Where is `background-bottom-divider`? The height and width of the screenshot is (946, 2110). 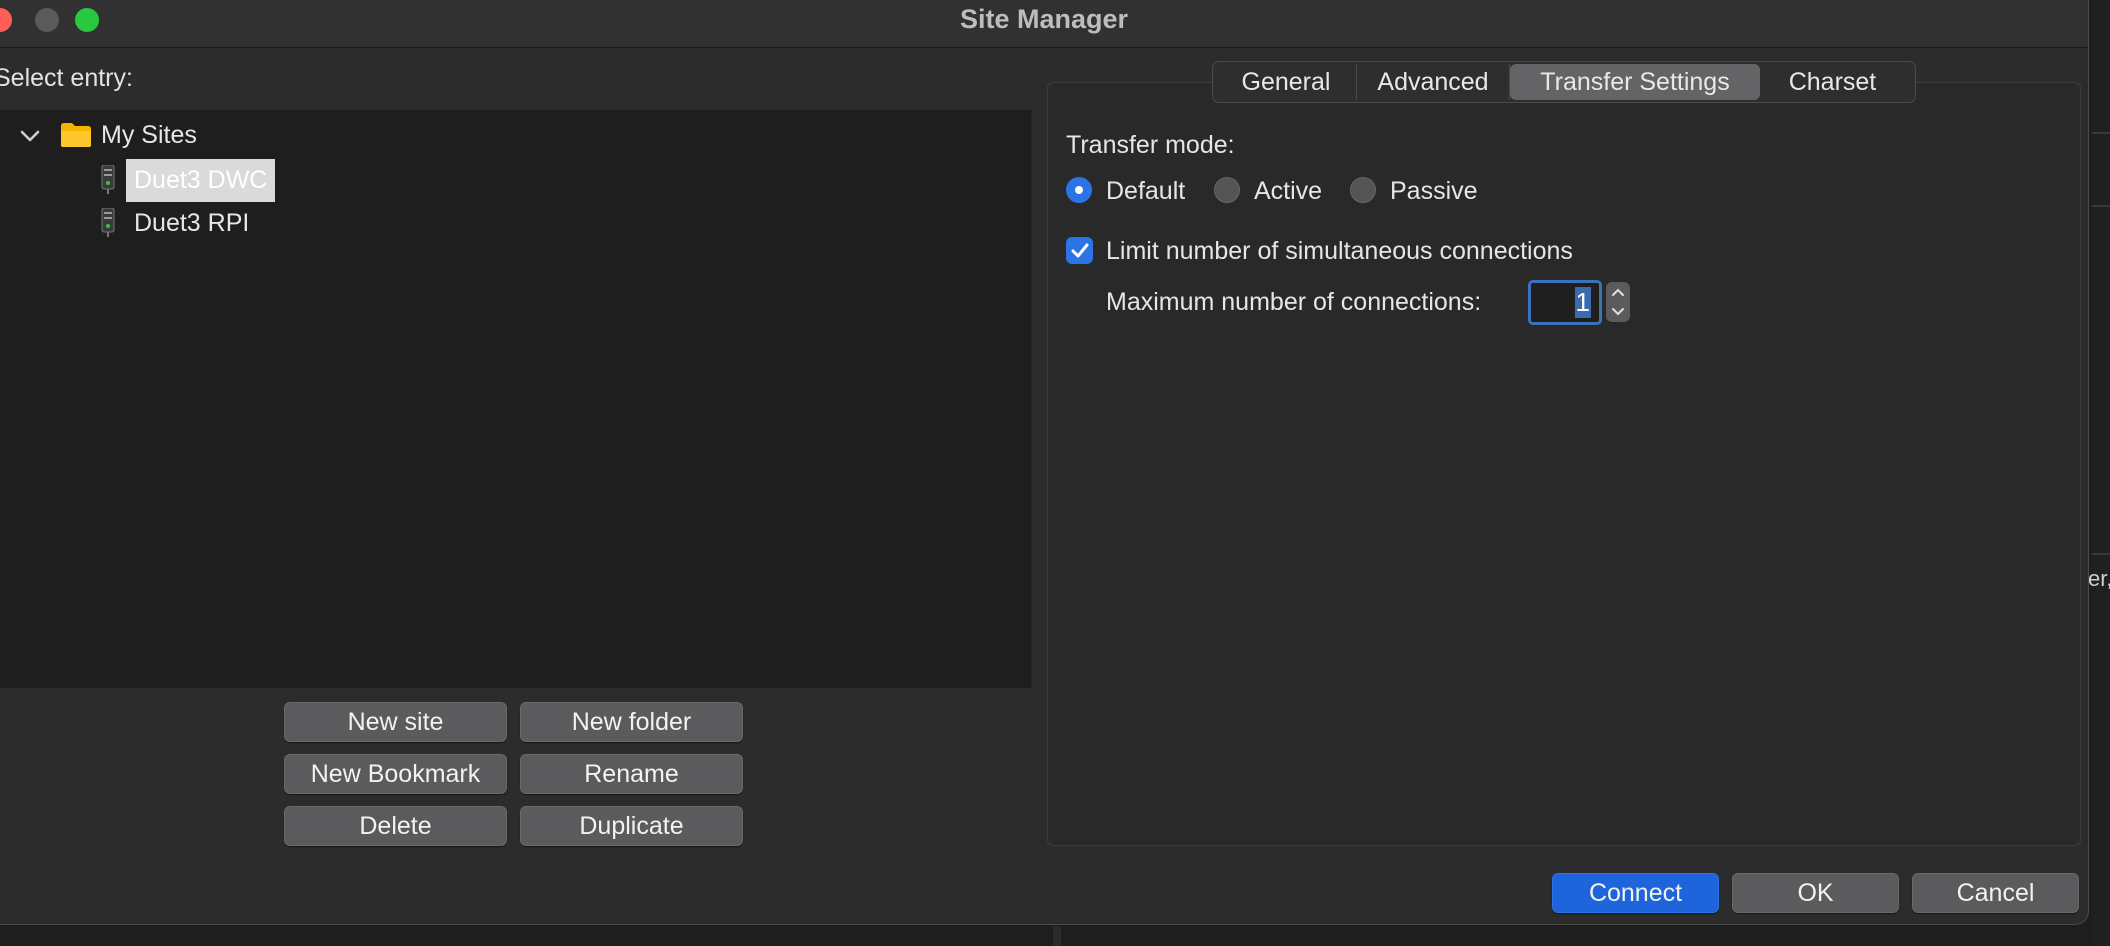
background-bottom-divider is located at coordinates (1057, 936).